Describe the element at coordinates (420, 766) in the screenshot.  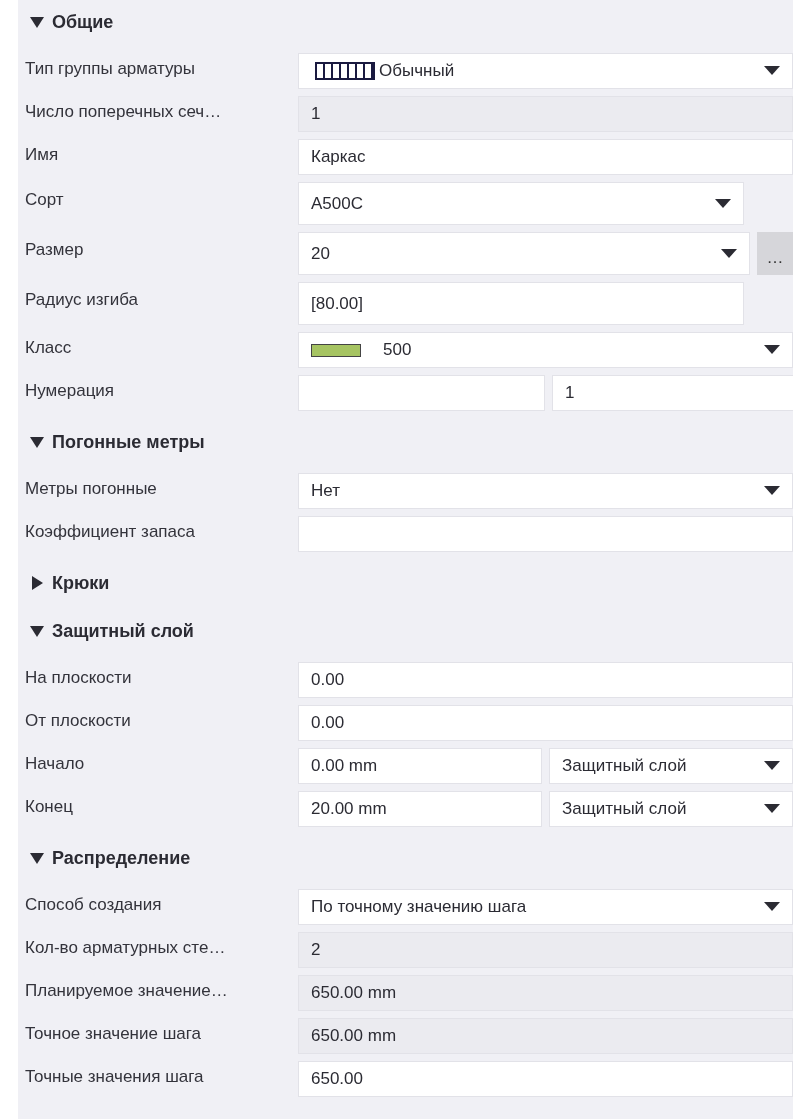
I see `text-field: 0.00 mm` at that location.